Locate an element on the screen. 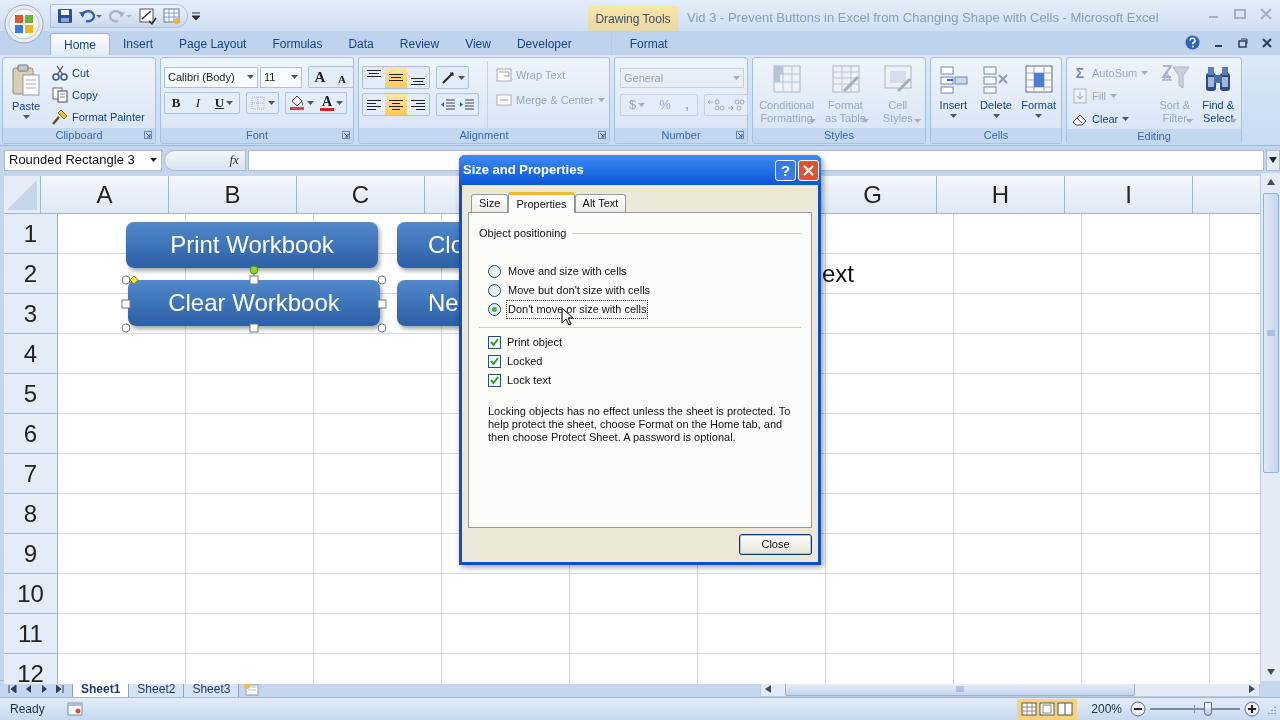  dialog-title: Size and Properties is located at coordinates (523, 170).